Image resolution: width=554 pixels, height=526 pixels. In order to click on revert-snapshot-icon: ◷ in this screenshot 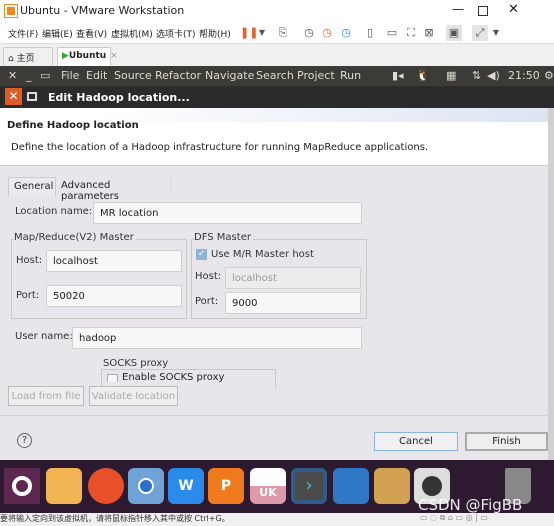, I will do `click(327, 33)`.